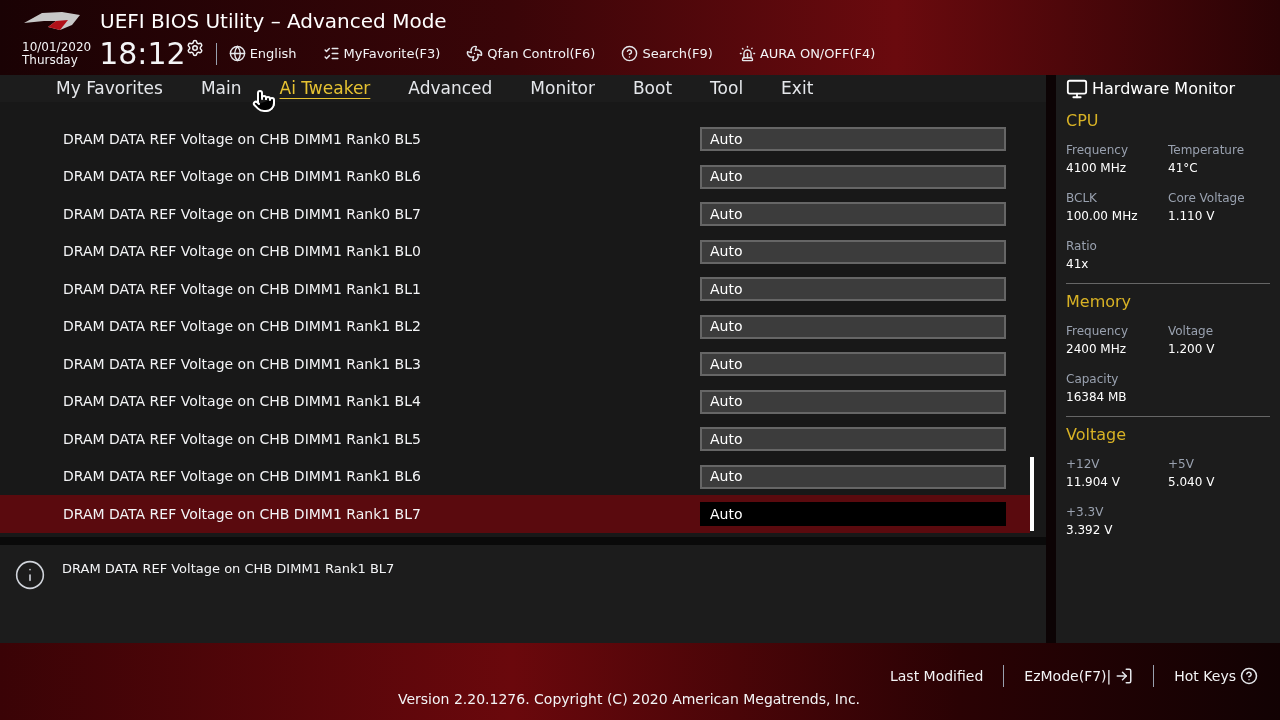 This screenshot has height=720, width=1280. What do you see at coordinates (515, 402) in the screenshot?
I see `setting-row: DRAM DATA REF Voltage on CHB DIMM1 Rank1 BL4 Auto` at bounding box center [515, 402].